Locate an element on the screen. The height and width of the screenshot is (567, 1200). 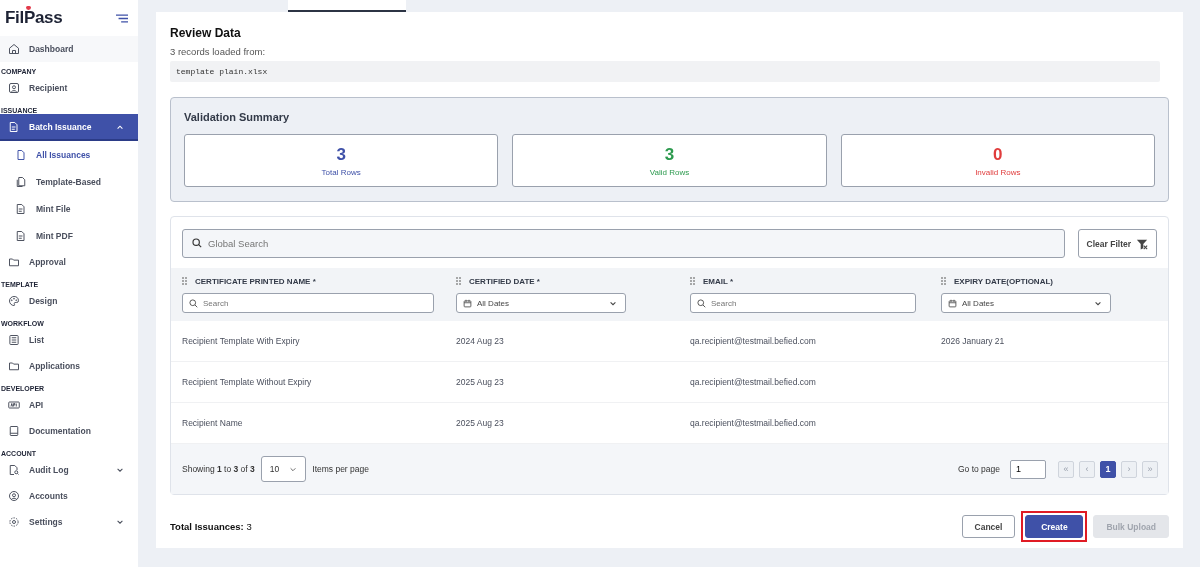
user-circle-icon is located at coordinates (14, 496).